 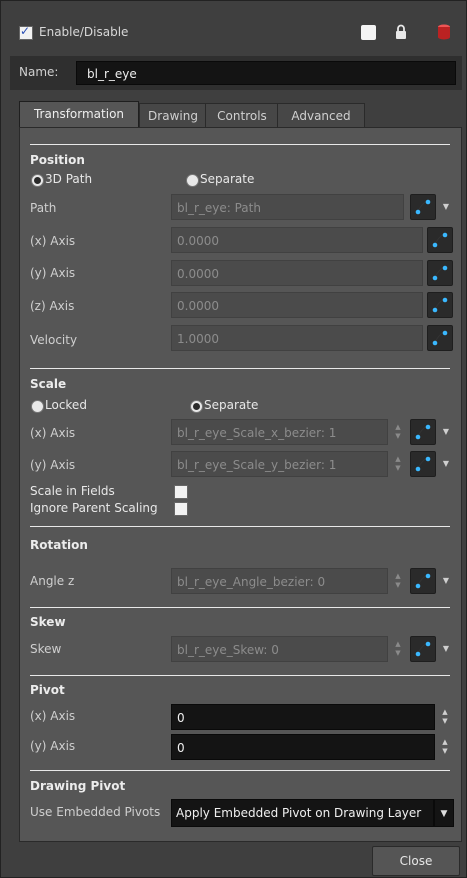 I want to click on scale-y-field: bl_r_eye_Scale_y_bezier: 1, so click(x=279, y=464).